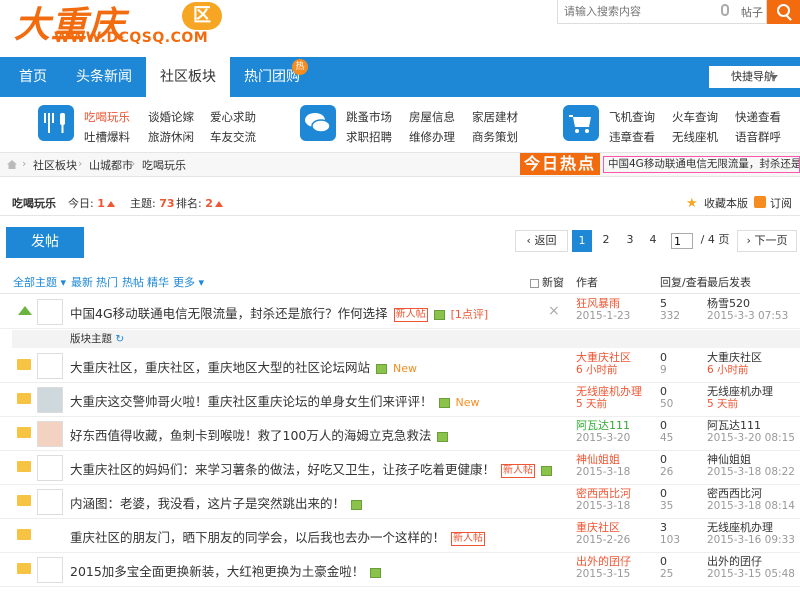  I want to click on thread-title: 好东西值得收藏，鱼刺卡到喉咙！救了100万人的海姆立克急救法, so click(259, 434).